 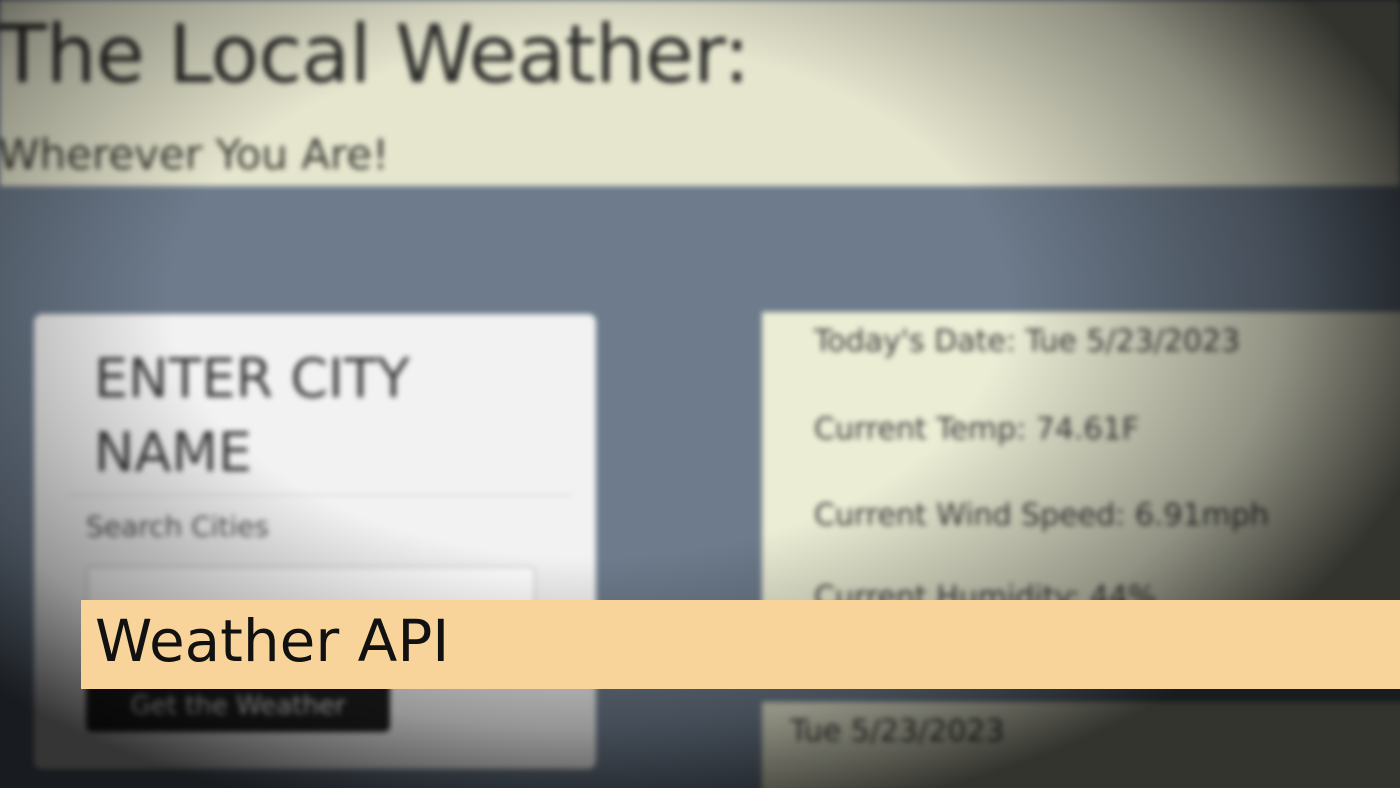 I want to click on search-card-heading: ENTER CITY NAME, so click(x=252, y=415).